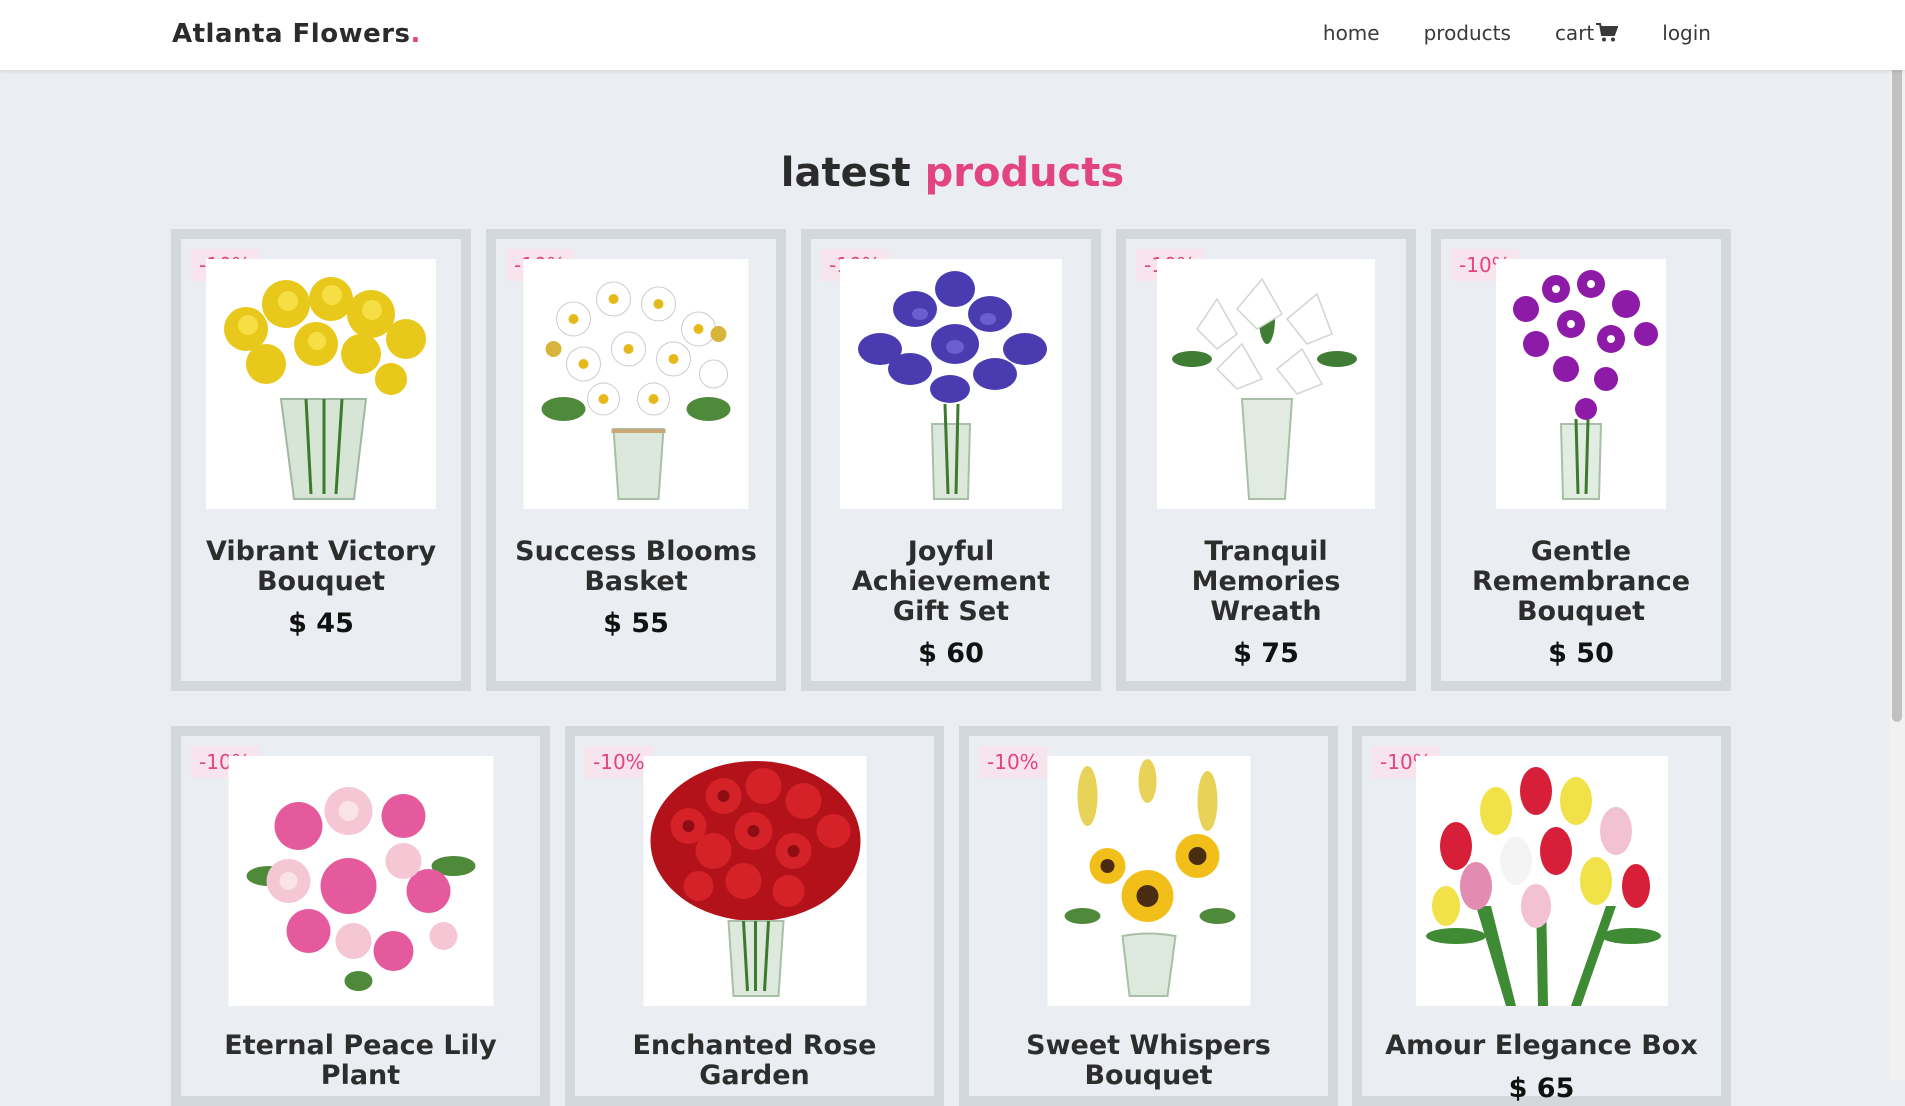 The image size is (1905, 1106). Describe the element at coordinates (1581, 582) in the screenshot. I see `product-name: Gentle Remembrance Bouquet` at that location.